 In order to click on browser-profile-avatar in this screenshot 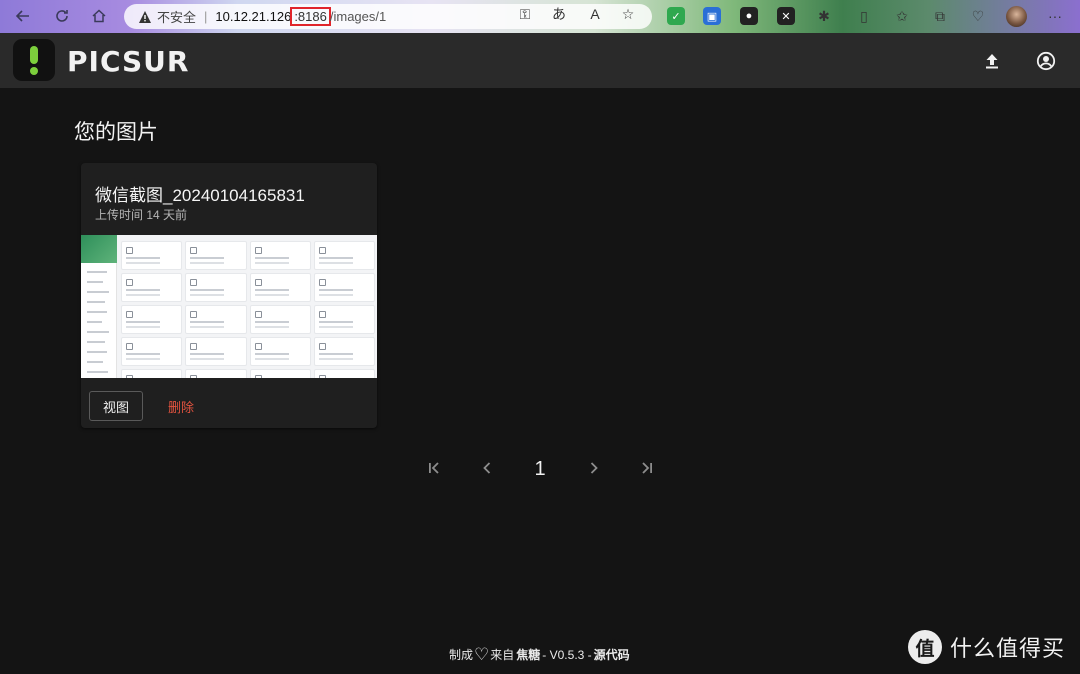, I will do `click(1016, 16)`.